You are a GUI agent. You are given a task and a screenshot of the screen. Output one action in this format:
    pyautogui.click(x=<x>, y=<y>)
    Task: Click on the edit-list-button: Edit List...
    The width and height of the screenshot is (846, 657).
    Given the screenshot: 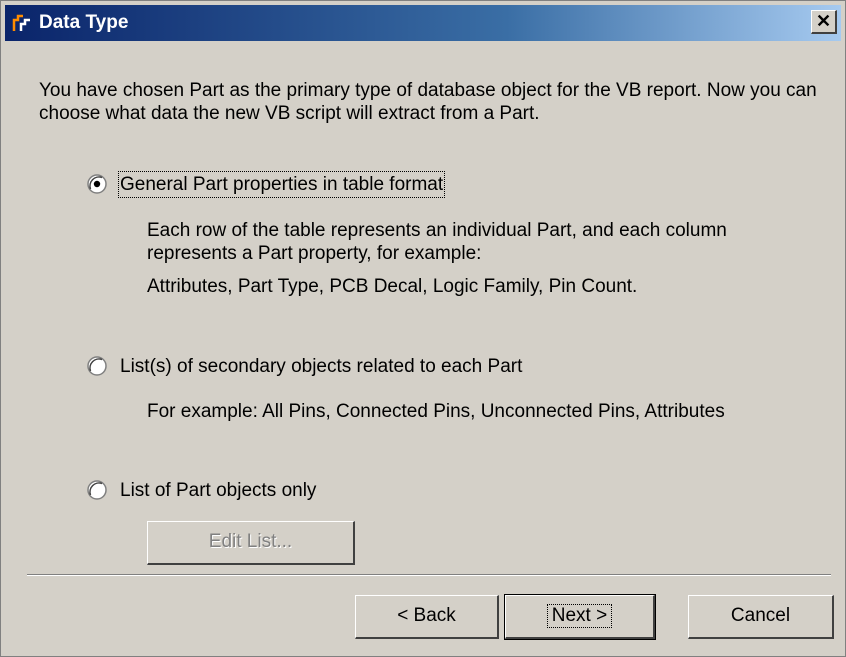 What is the action you would take?
    pyautogui.click(x=251, y=543)
    